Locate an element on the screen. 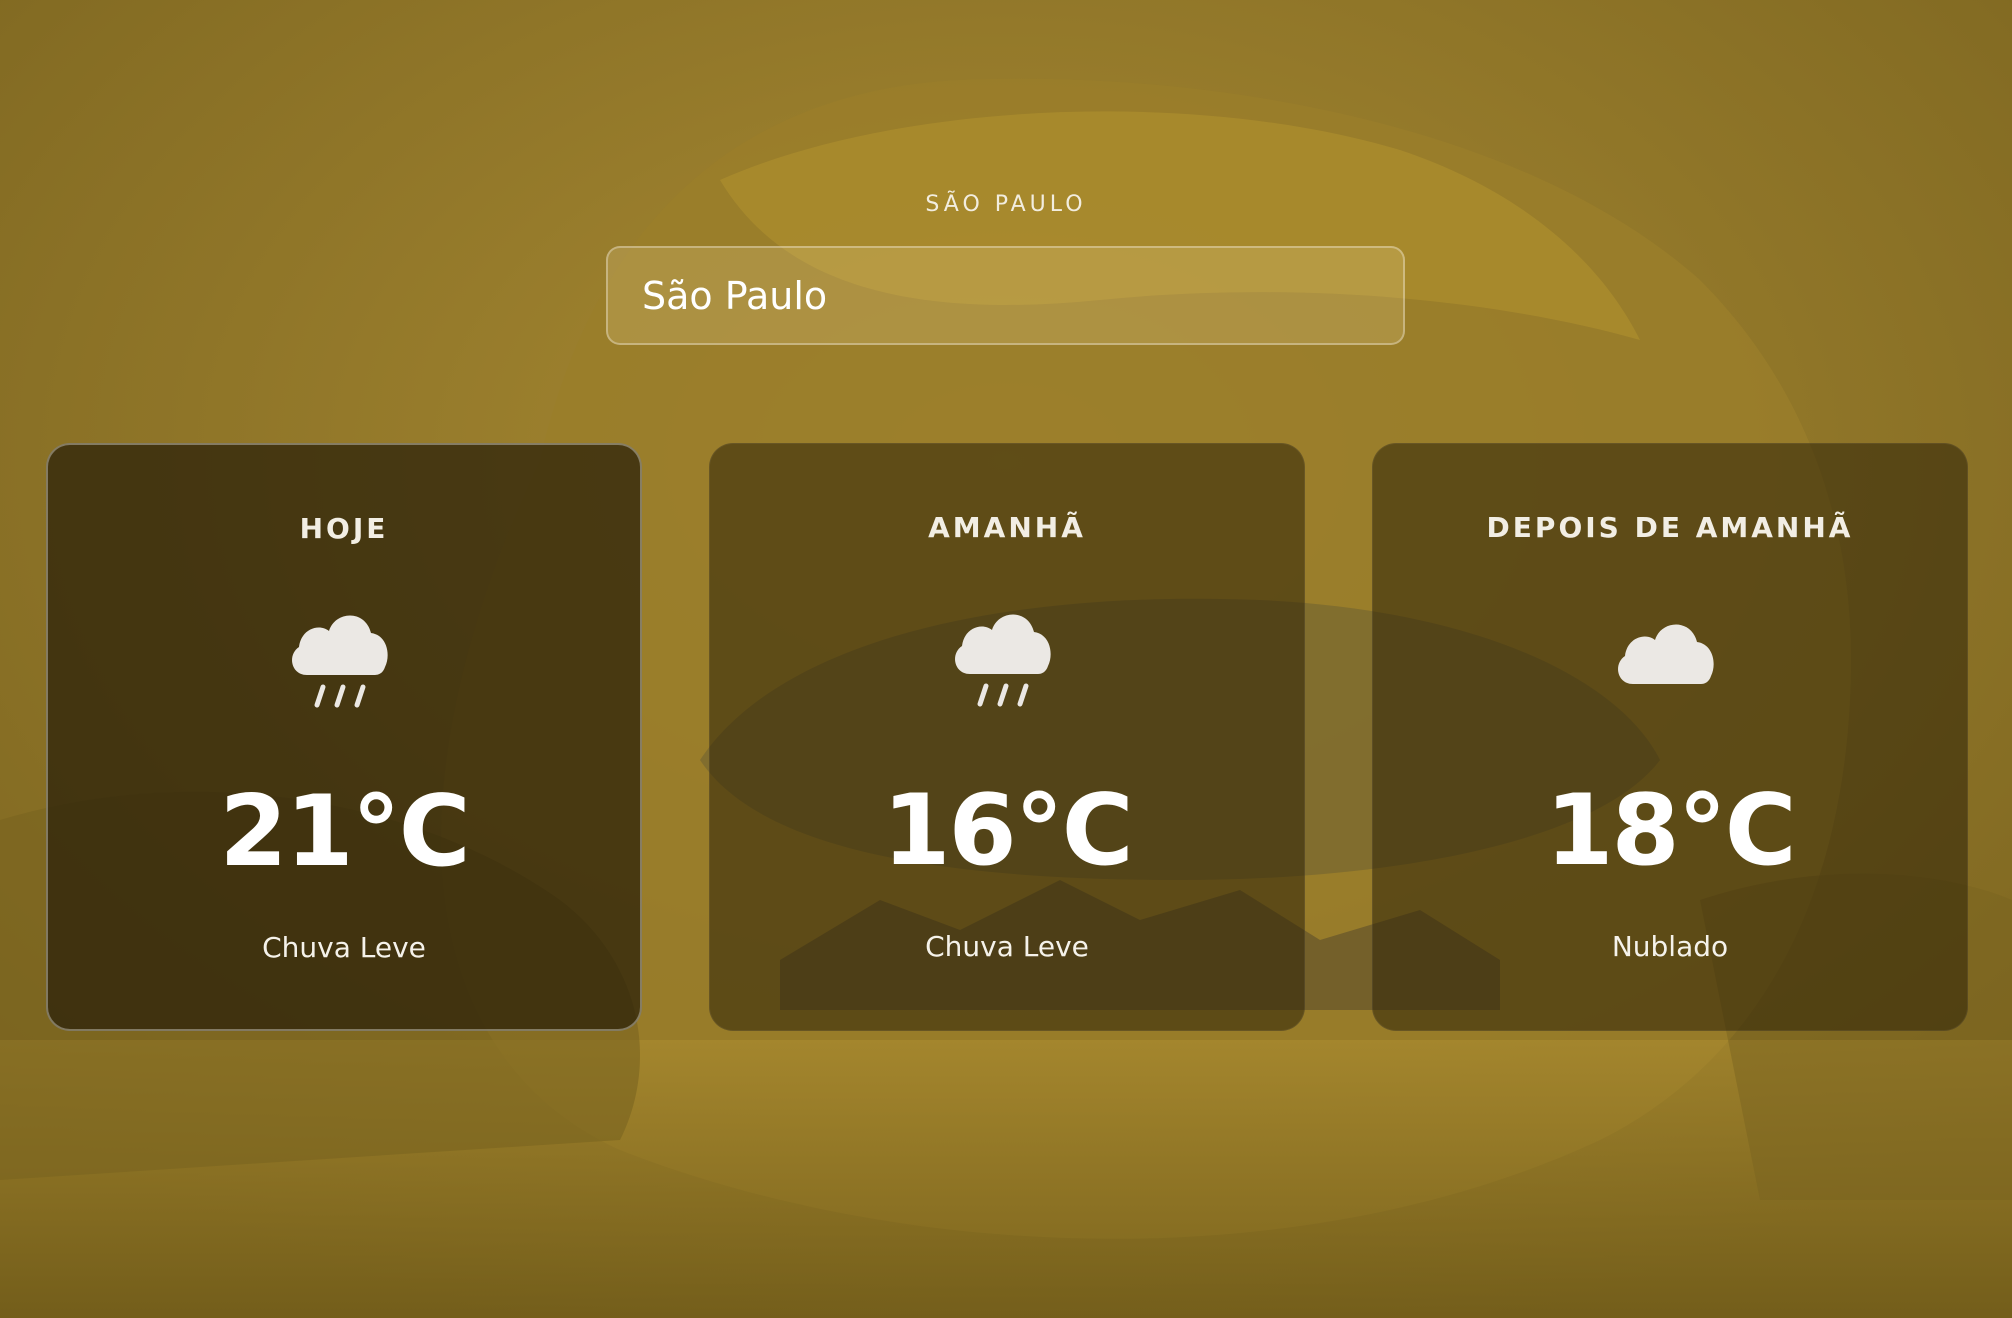 The width and height of the screenshot is (2012, 1318). city-search-input is located at coordinates (1005, 295).